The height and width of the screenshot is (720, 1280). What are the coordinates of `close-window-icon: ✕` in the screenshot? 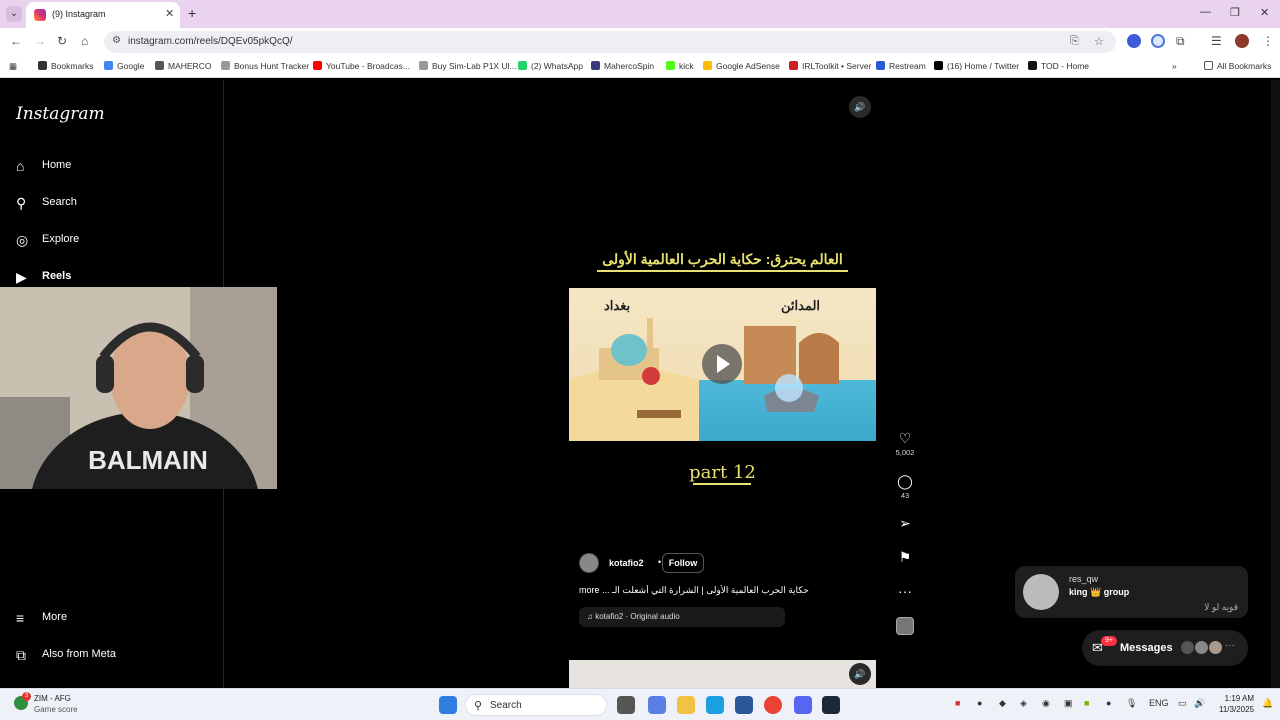 It's located at (1264, 12).